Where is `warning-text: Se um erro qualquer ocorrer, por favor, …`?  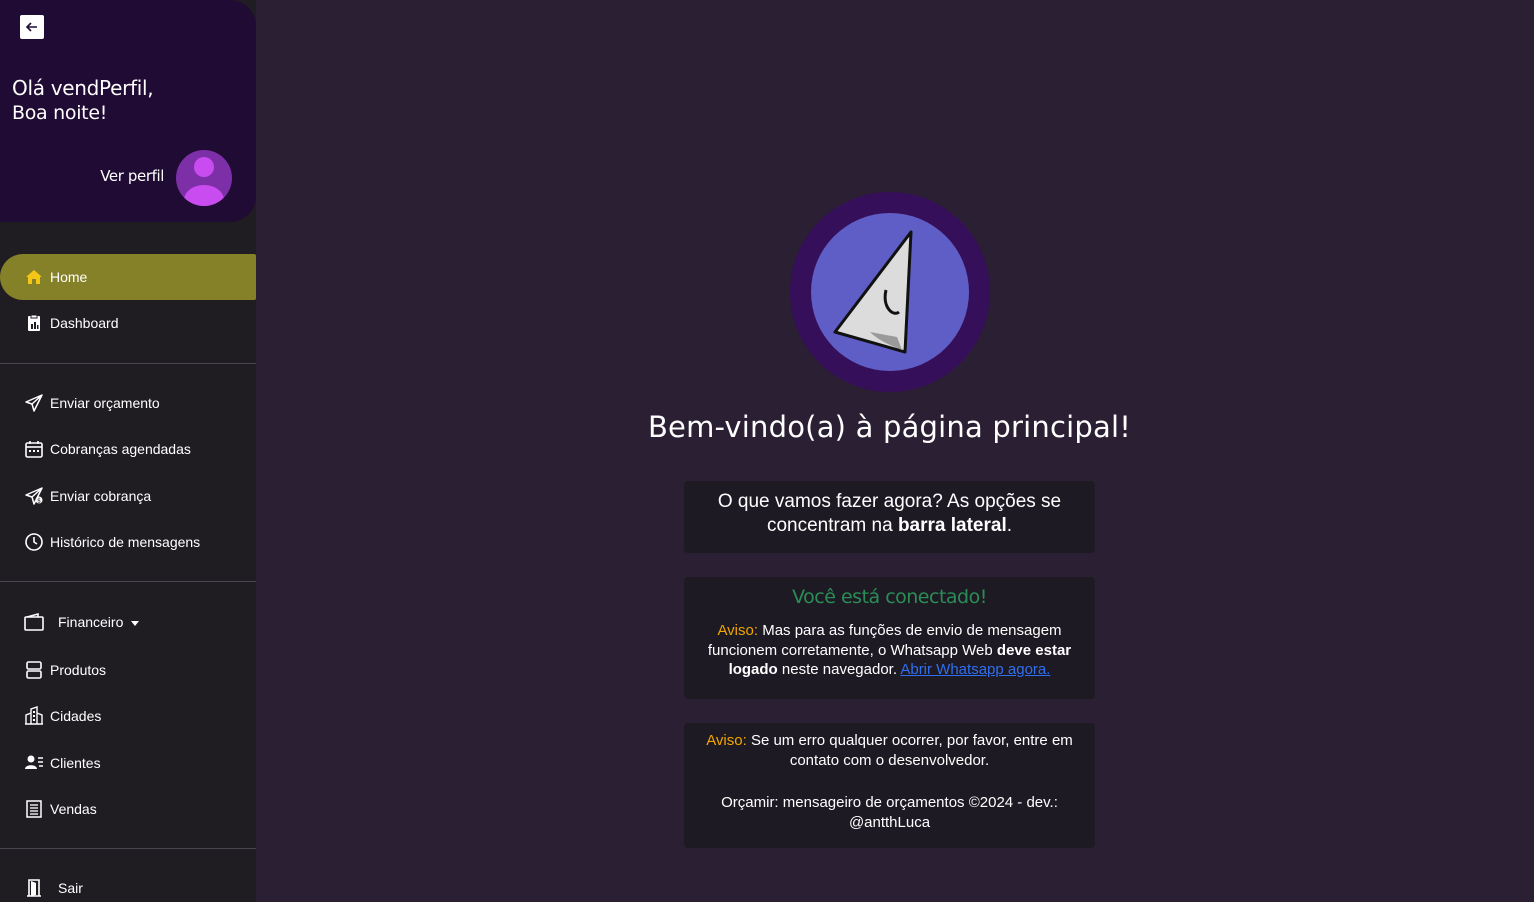
warning-text: Se um erro qualquer ocorrer, por favor, … is located at coordinates (909, 750).